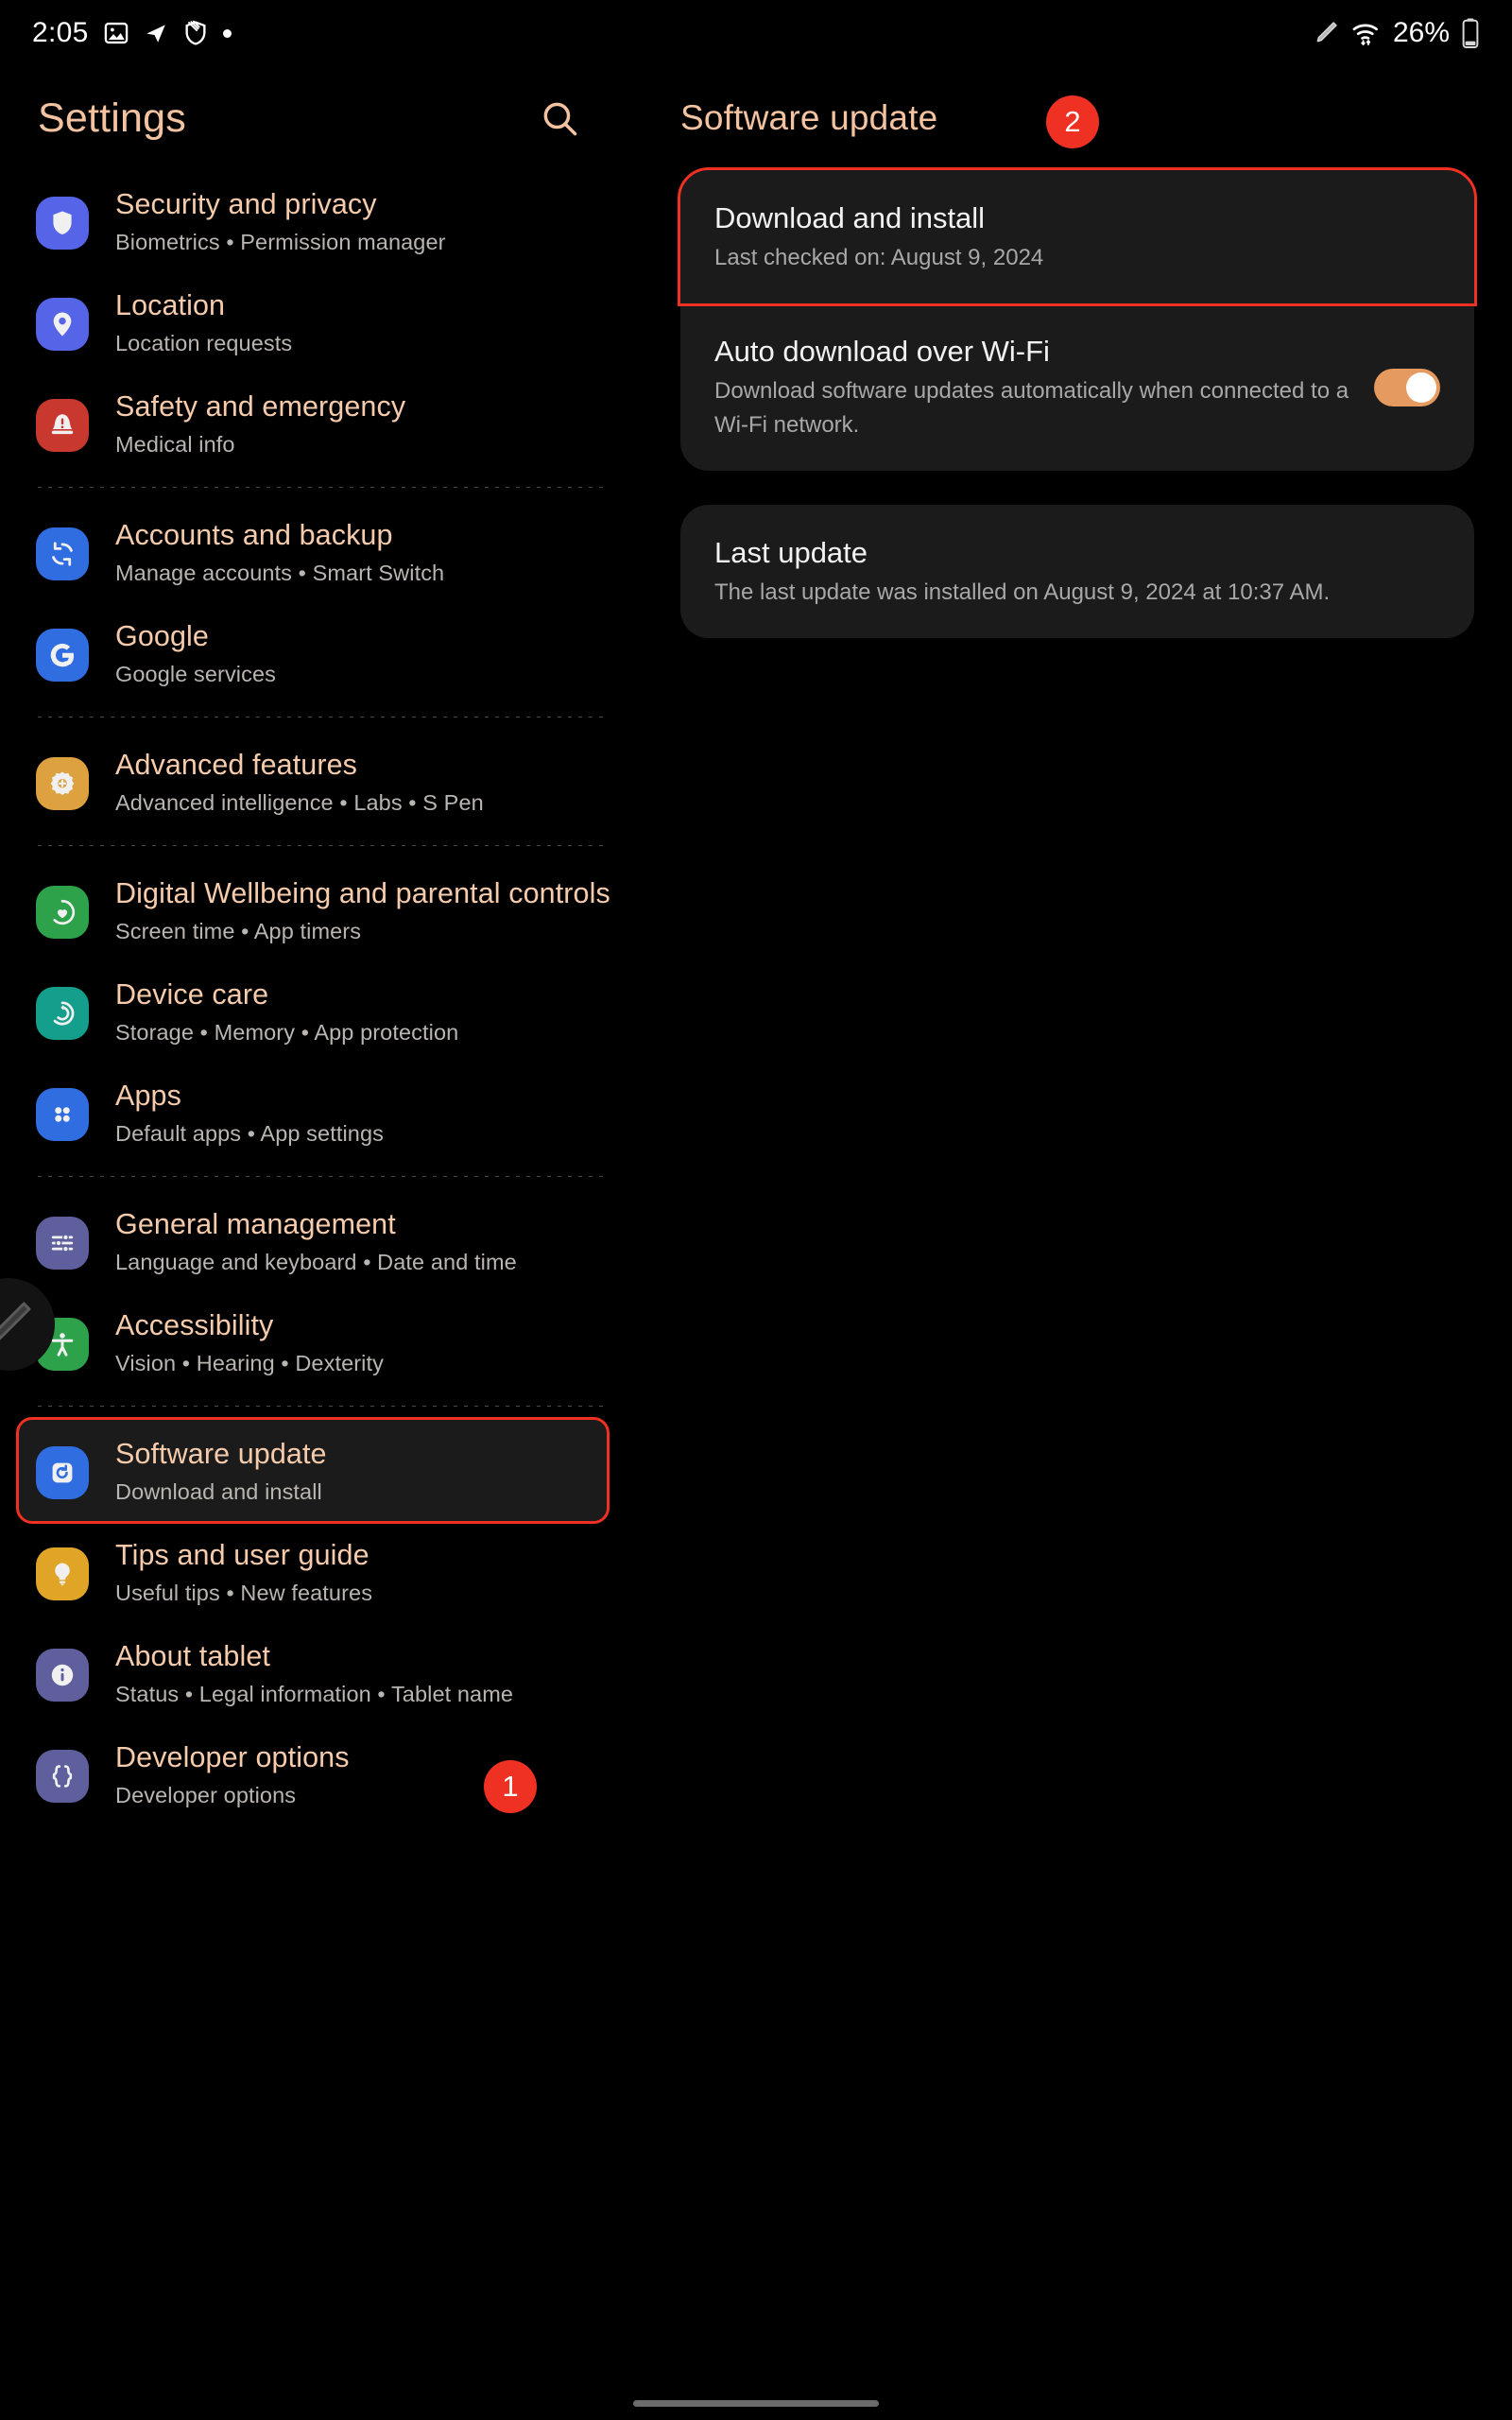 This screenshot has width=1512, height=2420. What do you see at coordinates (156, 33) in the screenshot?
I see `navigation-arrow-icon` at bounding box center [156, 33].